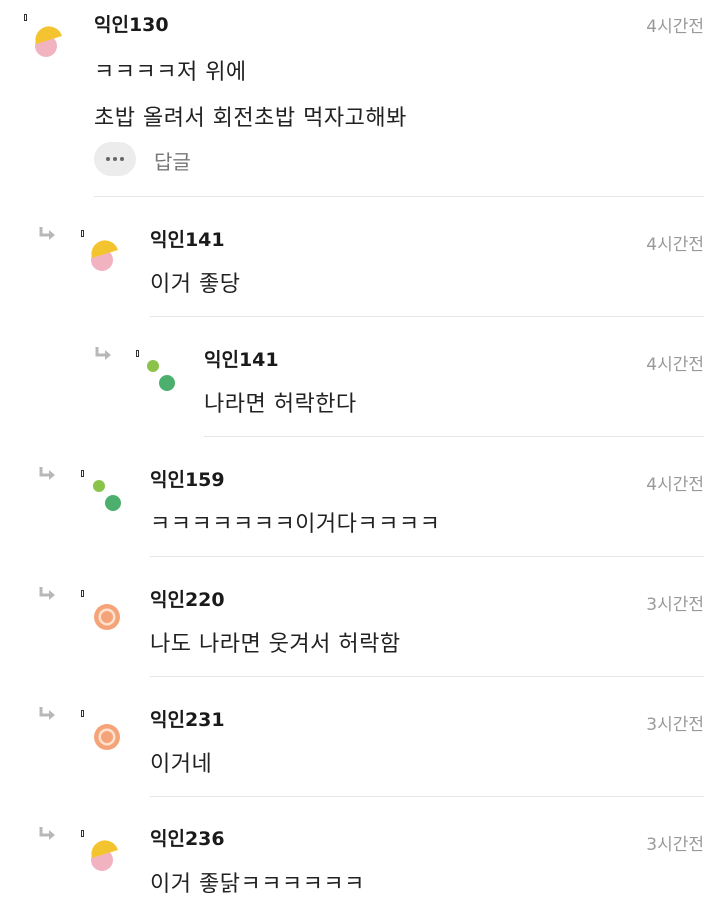 The height and width of the screenshot is (906, 720). What do you see at coordinates (360, 260) in the screenshot?
I see `reply-item: 익인141 4시간전 이거 좋당` at bounding box center [360, 260].